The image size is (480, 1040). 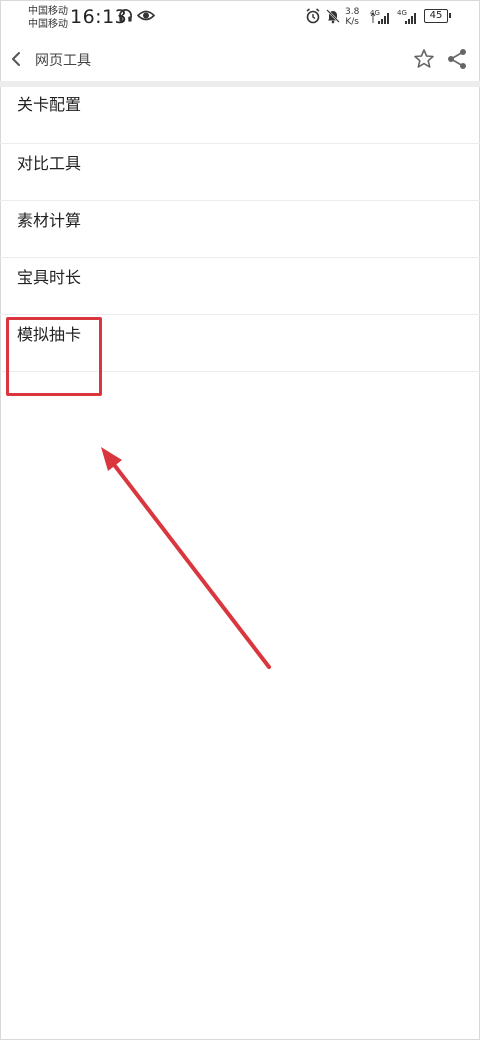 What do you see at coordinates (333, 16) in the screenshot?
I see `bell-off-icon` at bounding box center [333, 16].